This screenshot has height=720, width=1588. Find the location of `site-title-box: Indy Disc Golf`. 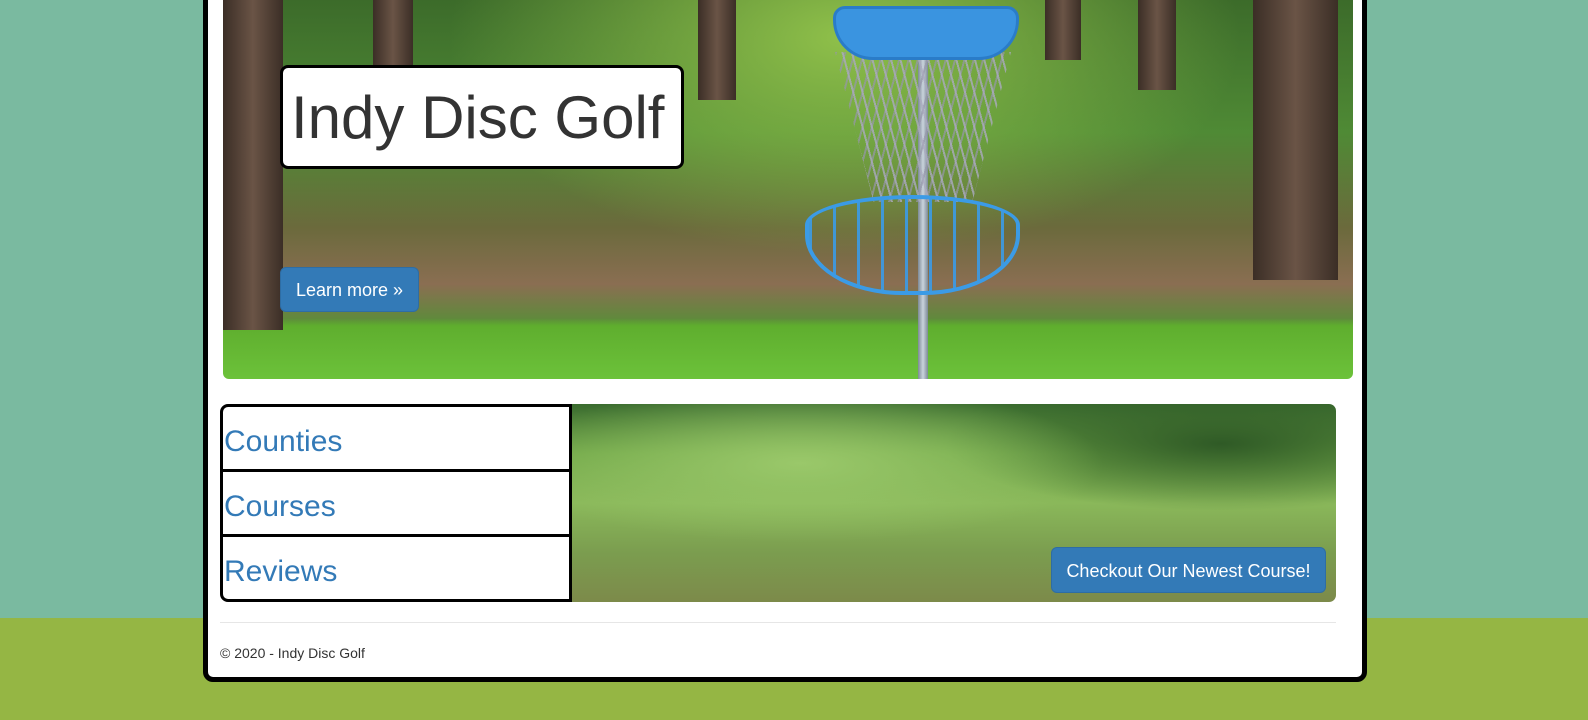

site-title-box: Indy Disc Golf is located at coordinates (482, 117).